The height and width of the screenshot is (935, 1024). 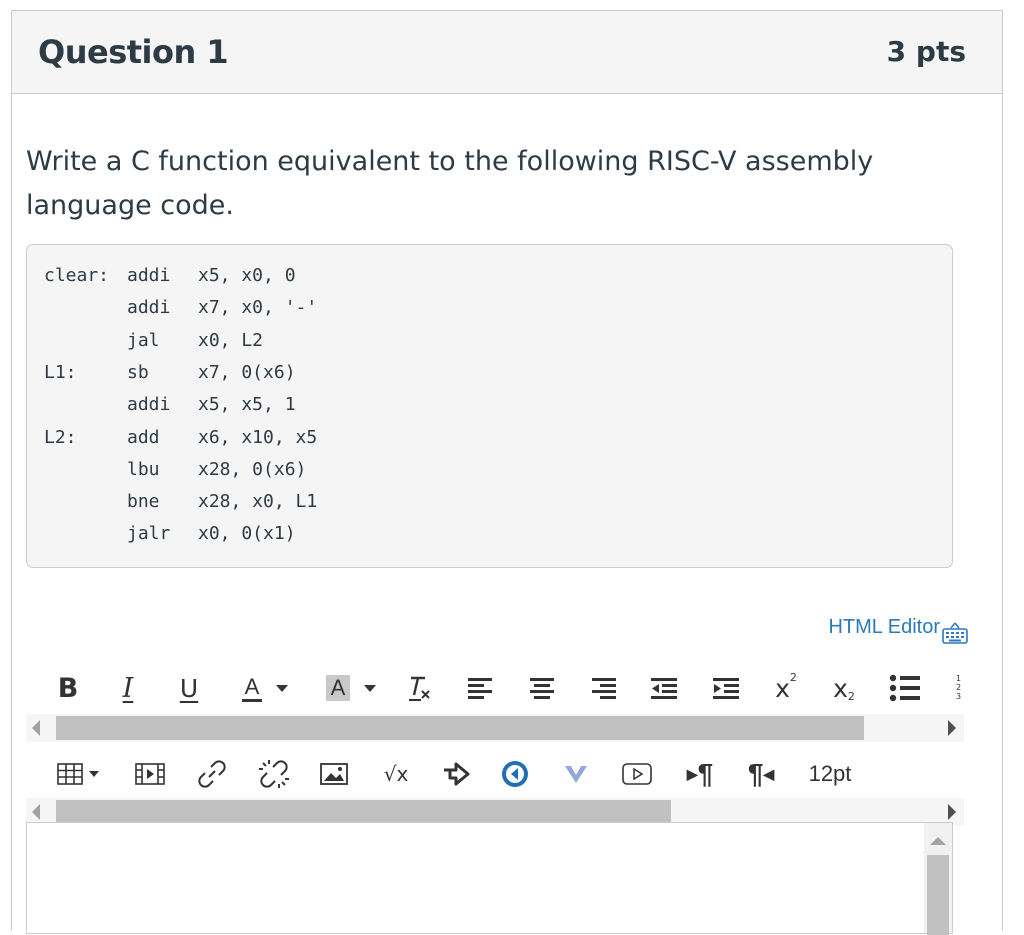 I want to click on link-button, so click(x=212, y=774).